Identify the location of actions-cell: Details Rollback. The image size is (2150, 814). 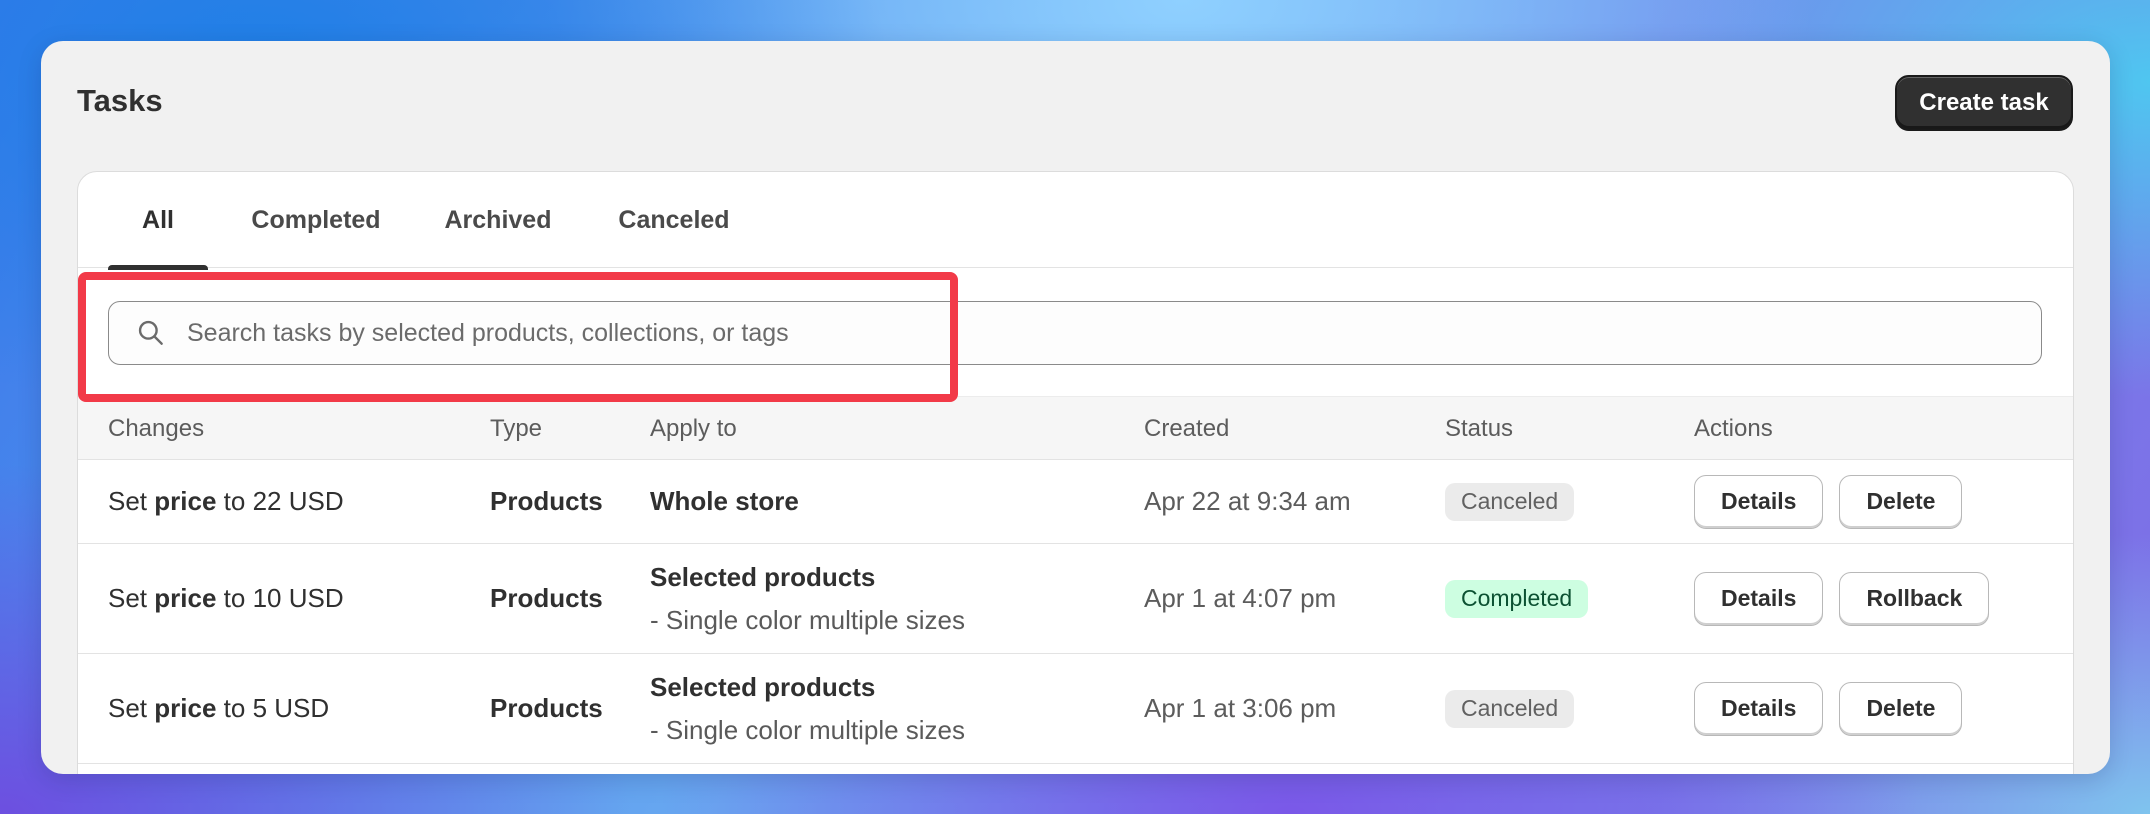
(1849, 598).